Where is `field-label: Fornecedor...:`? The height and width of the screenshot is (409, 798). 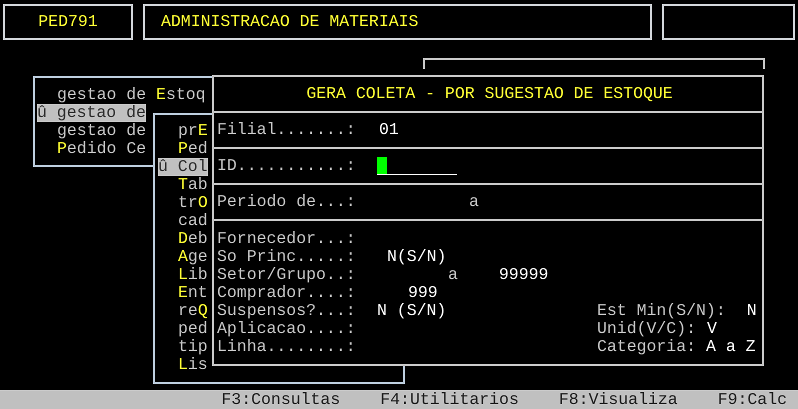
field-label: Fornecedor...: is located at coordinates (287, 239).